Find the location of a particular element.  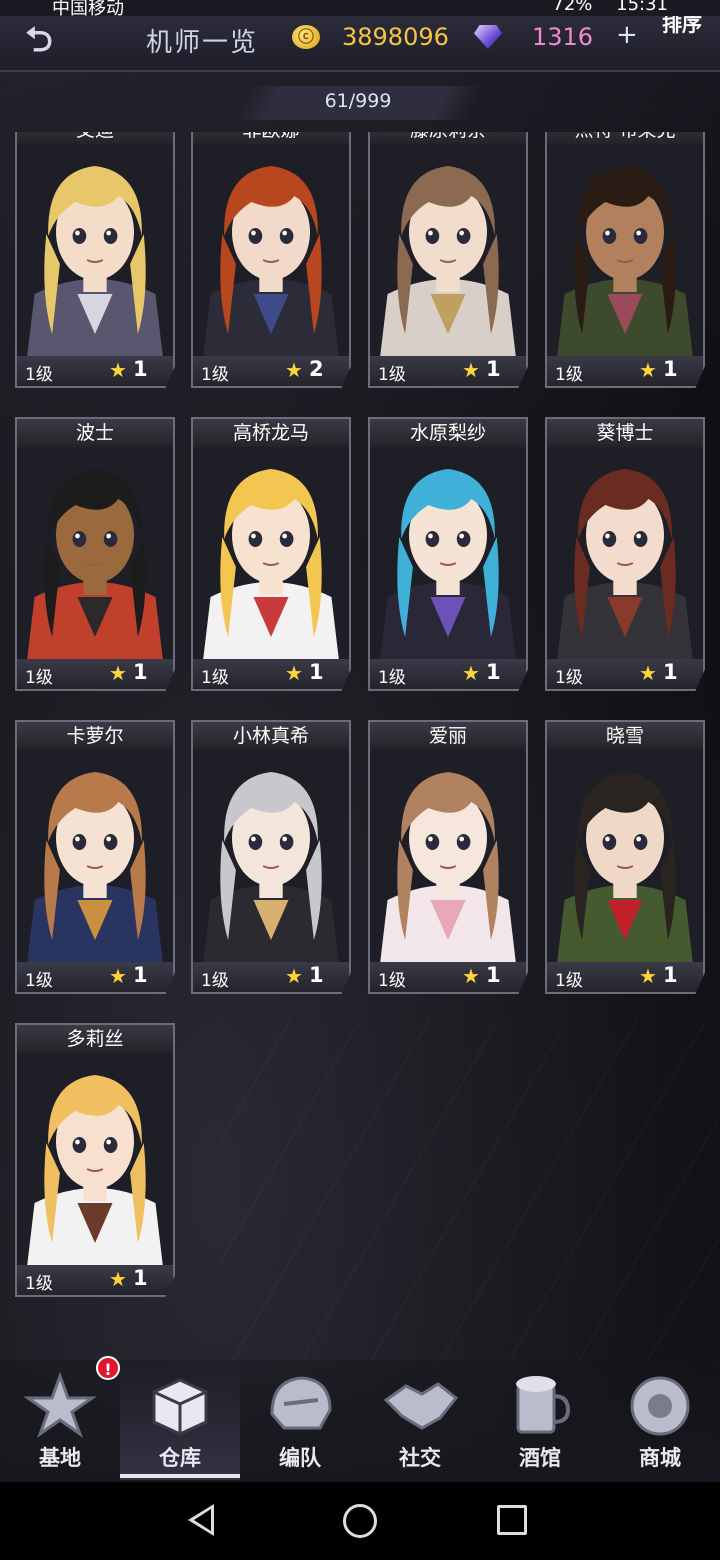

pilot-stars: 2 is located at coordinates (316, 369).